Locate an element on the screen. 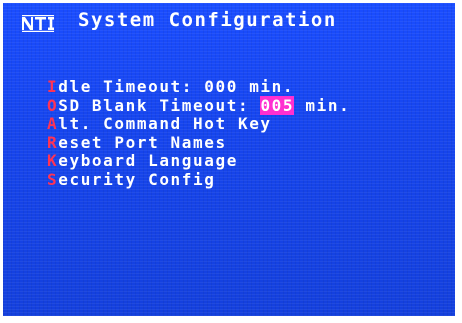 This screenshot has width=462, height=323. hotkey-letter: K is located at coordinates (53, 160).